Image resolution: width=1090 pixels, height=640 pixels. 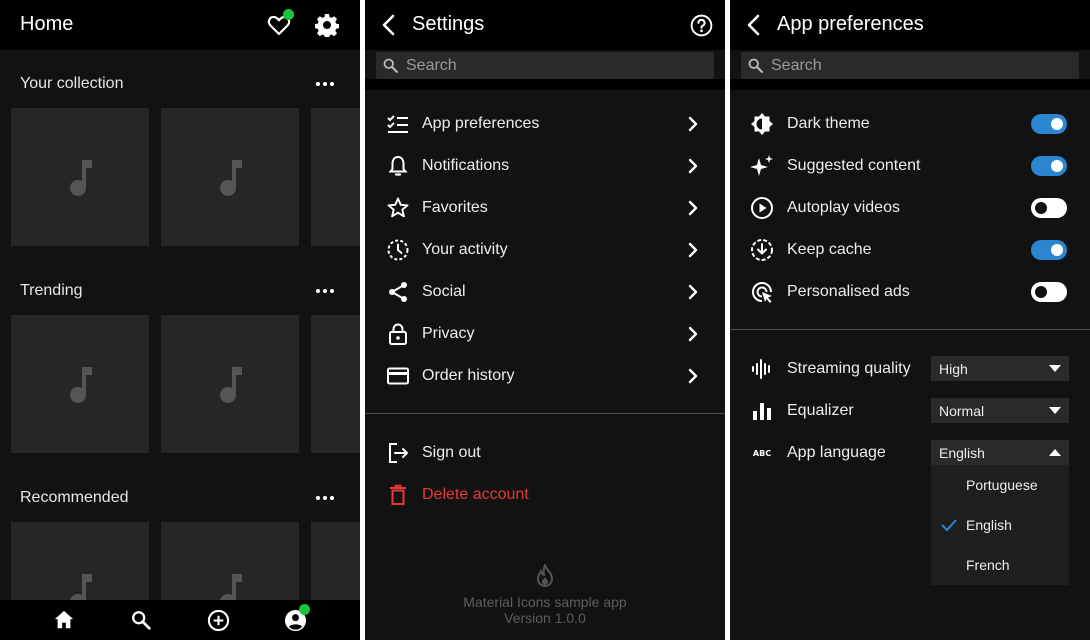 What do you see at coordinates (910, 411) in the screenshot?
I see `pref-row-equalizer: Equalizer Normal` at bounding box center [910, 411].